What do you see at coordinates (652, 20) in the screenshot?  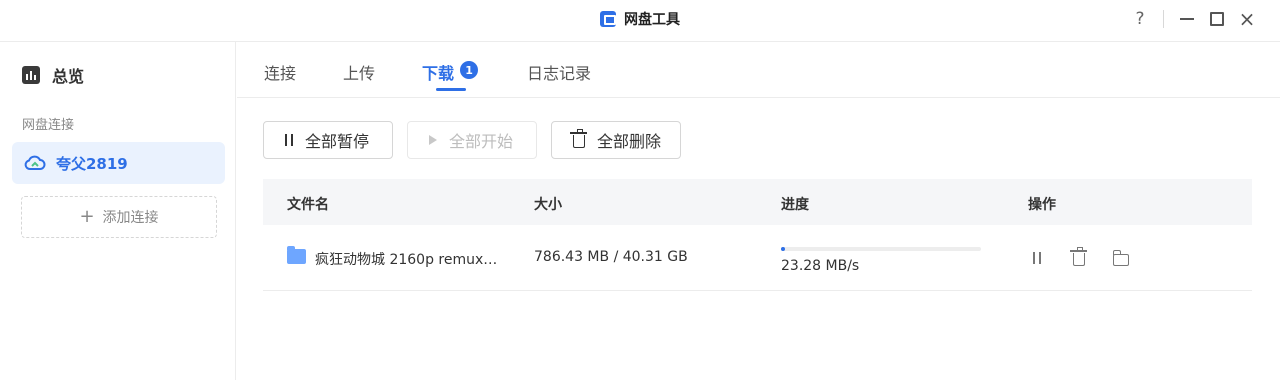 I see `window-title: 网盘工具` at bounding box center [652, 20].